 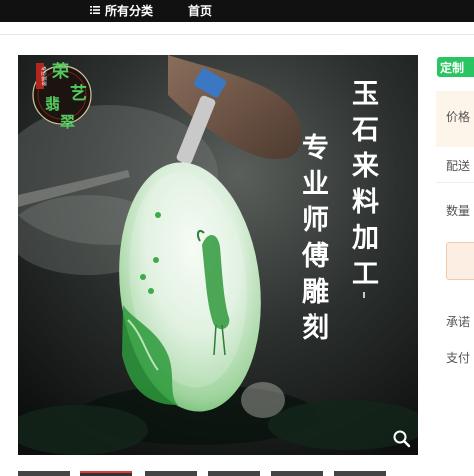 What do you see at coordinates (200, 10) in the screenshot?
I see `home-link: 首页` at bounding box center [200, 10].